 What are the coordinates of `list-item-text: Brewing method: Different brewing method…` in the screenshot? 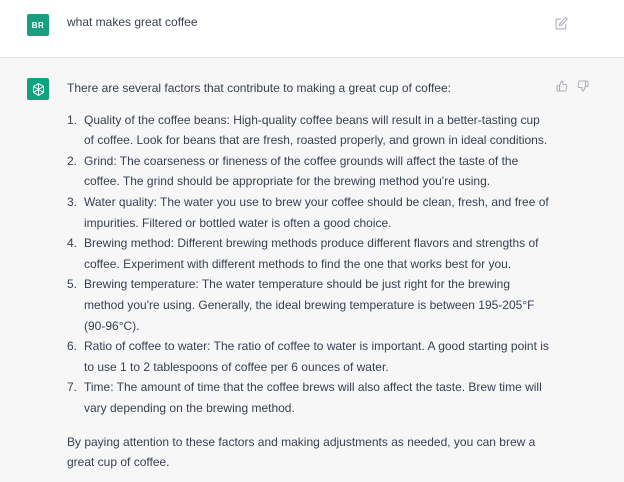 It's located at (311, 253).